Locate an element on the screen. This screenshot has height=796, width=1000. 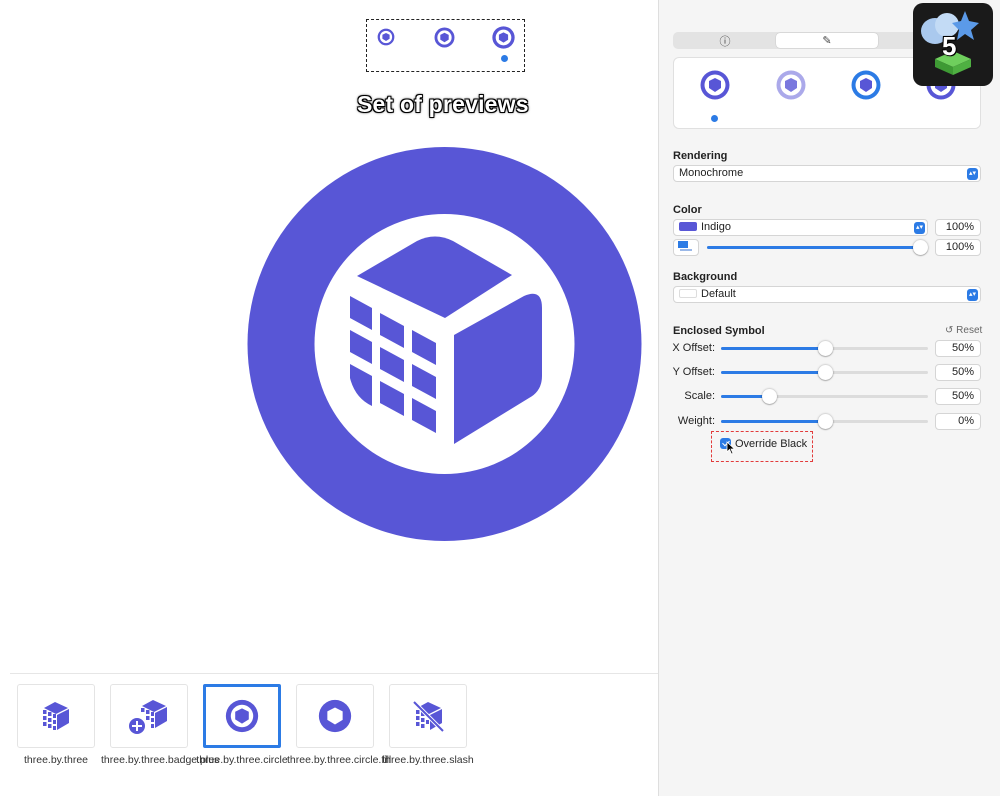
info-icon: ⓘ is located at coordinates (725, 41).